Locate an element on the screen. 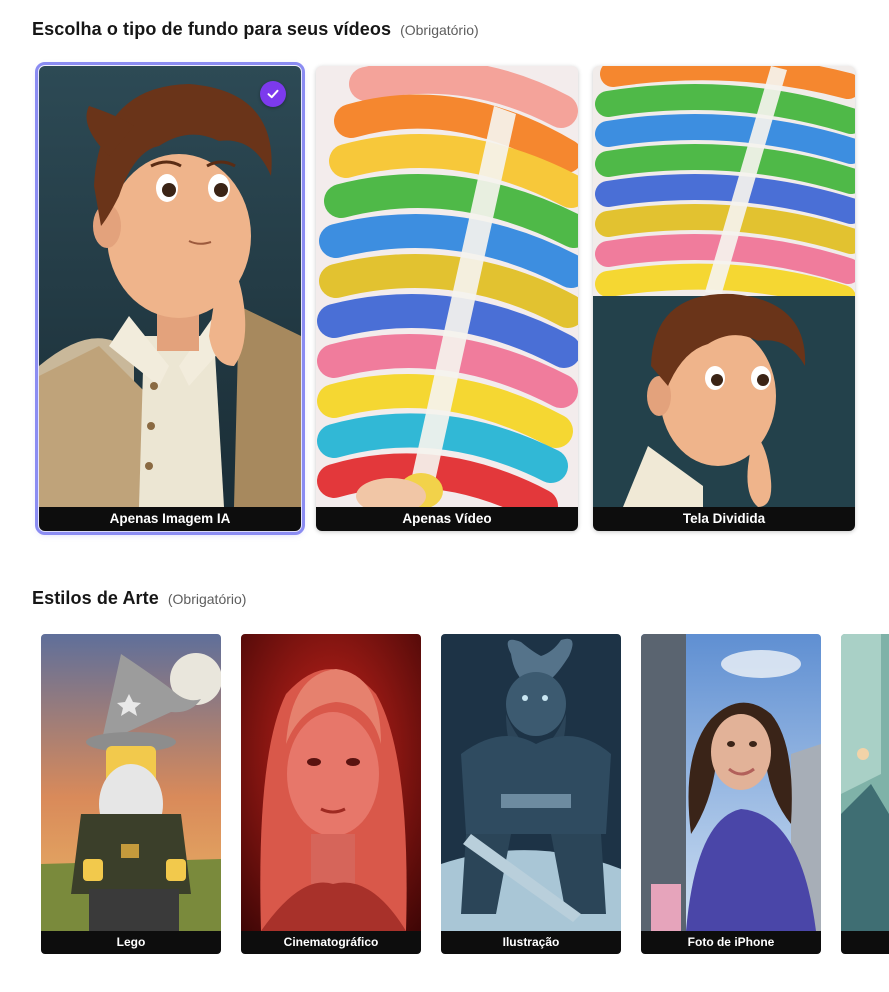 This screenshot has width=889, height=992. background-option-ai-image: Apenas Imagem IA is located at coordinates (170, 298).